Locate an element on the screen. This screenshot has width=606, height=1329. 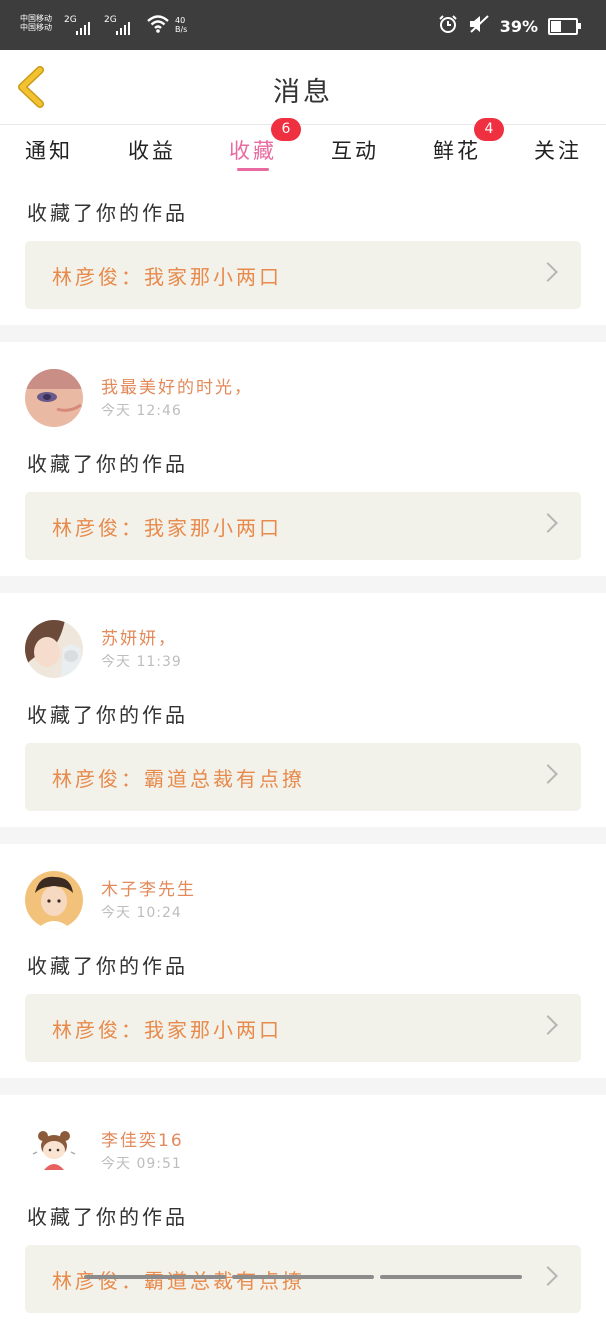
wifi-icon is located at coordinates (158, 26).